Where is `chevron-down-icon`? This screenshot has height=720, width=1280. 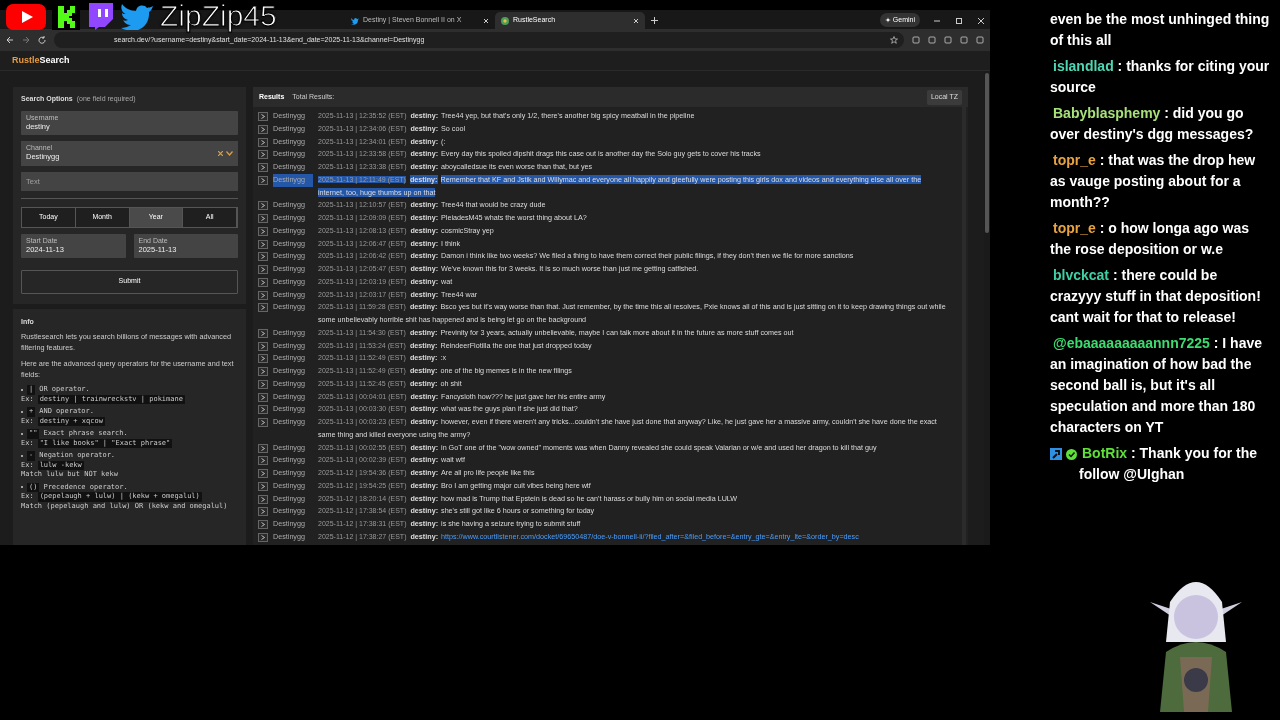 chevron-down-icon is located at coordinates (229, 153).